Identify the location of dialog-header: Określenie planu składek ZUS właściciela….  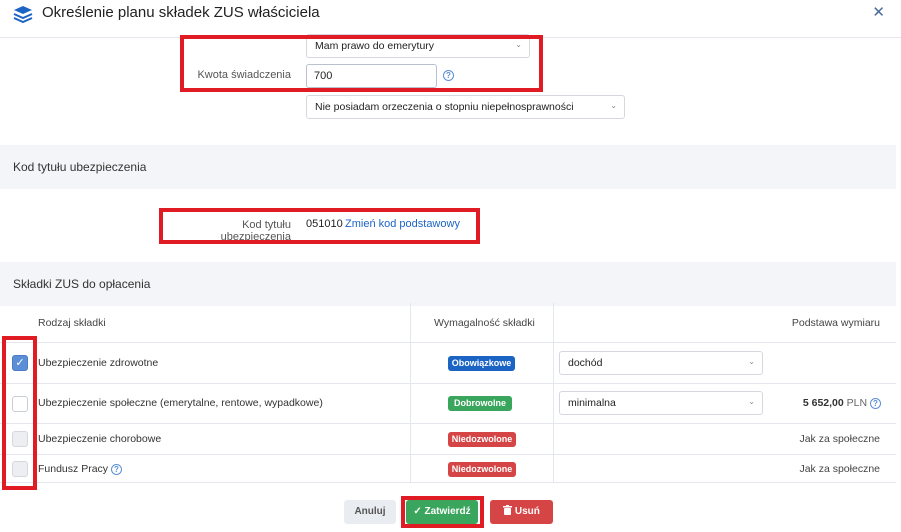
(450, 19).